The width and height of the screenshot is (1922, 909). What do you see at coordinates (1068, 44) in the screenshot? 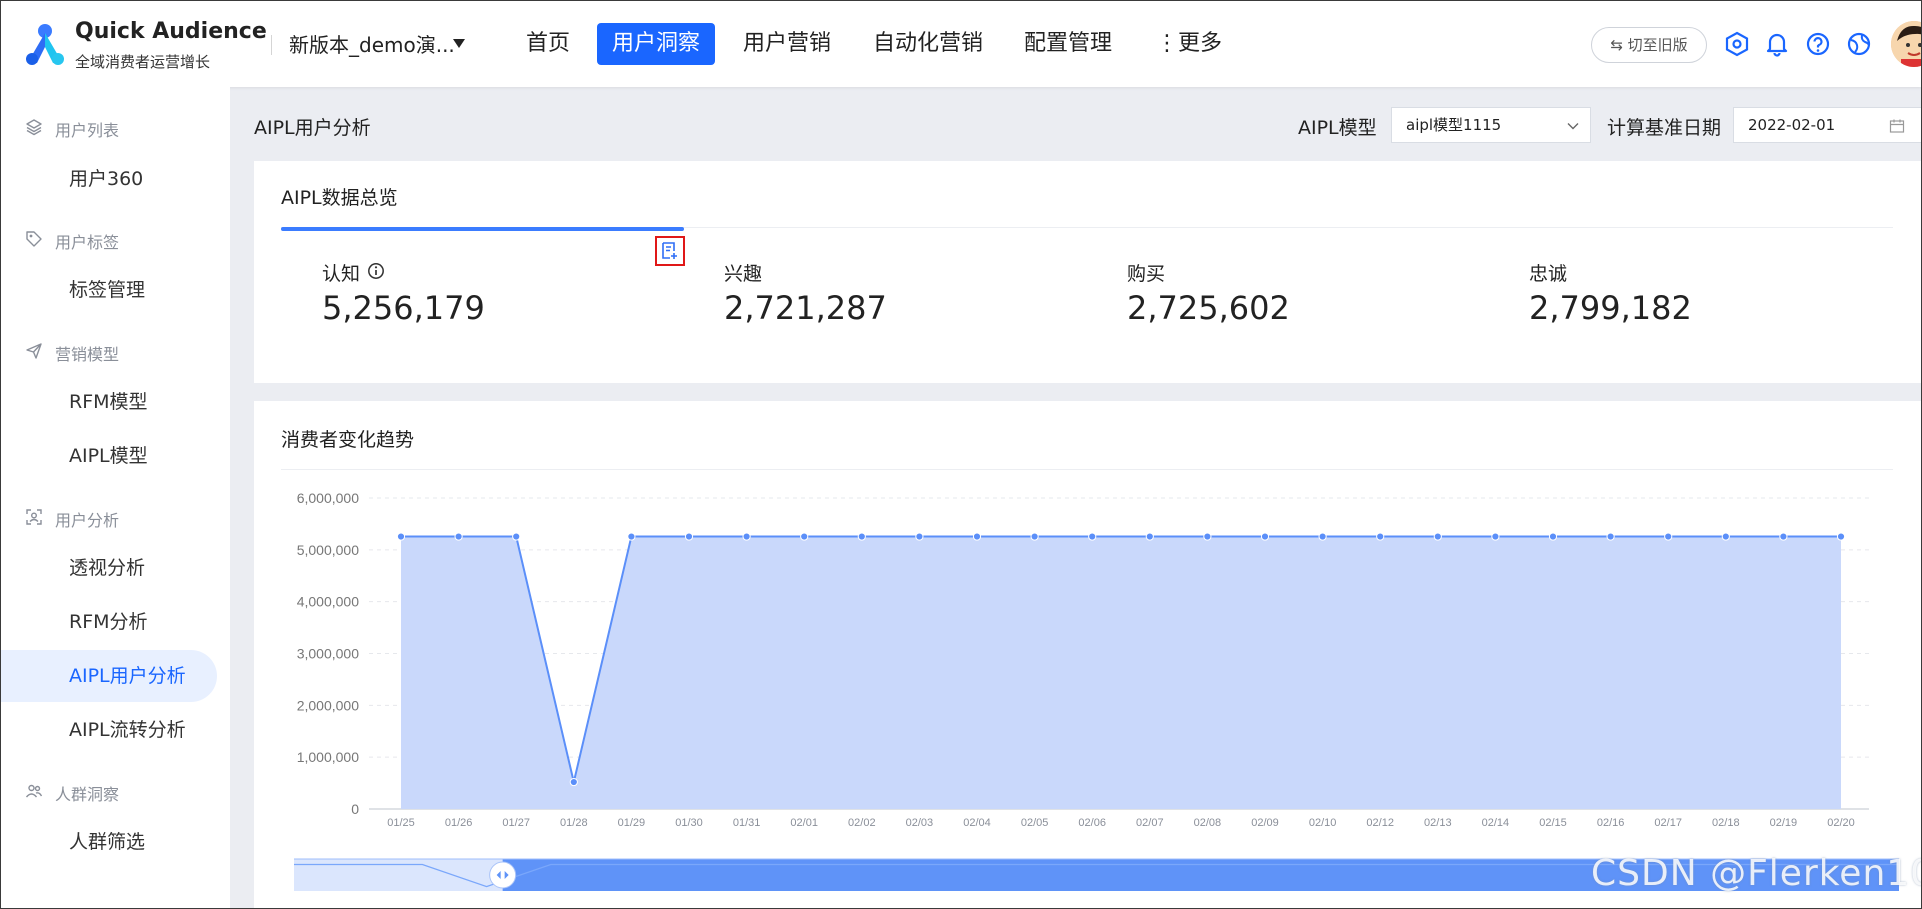
I see `nav-config-management: 配置管理` at bounding box center [1068, 44].